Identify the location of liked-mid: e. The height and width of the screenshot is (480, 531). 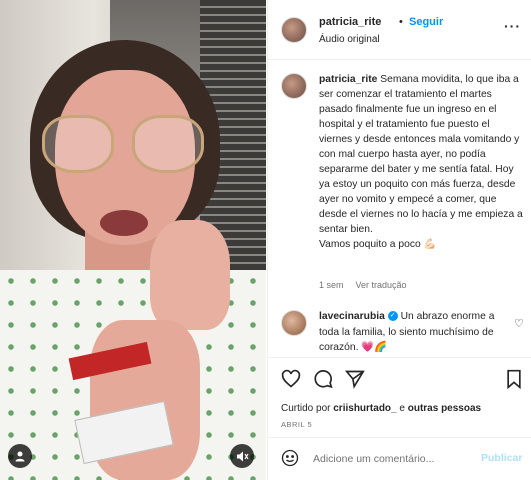
(402, 408).